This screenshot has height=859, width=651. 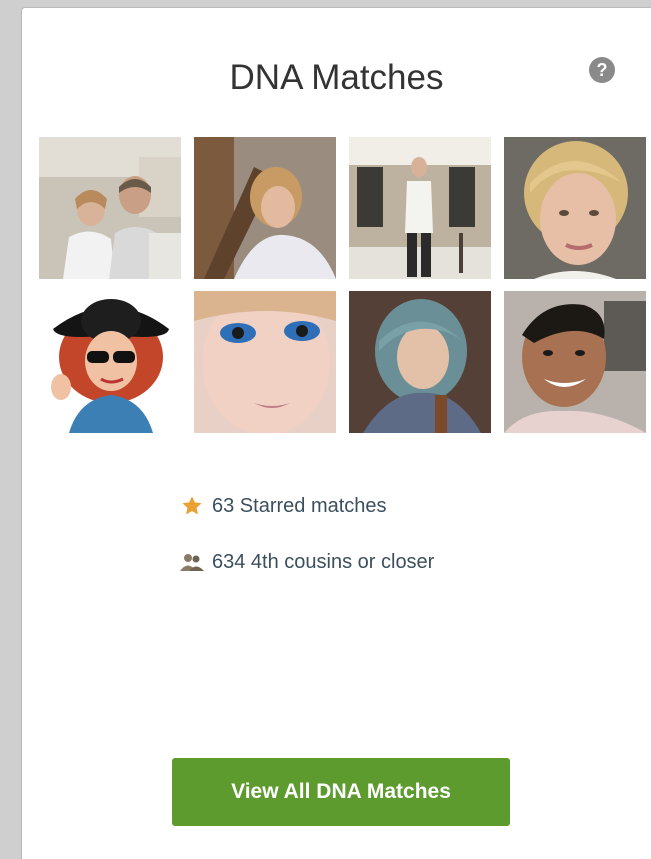 I want to click on cousins-text: 634 4th cousins or closer, so click(x=323, y=561).